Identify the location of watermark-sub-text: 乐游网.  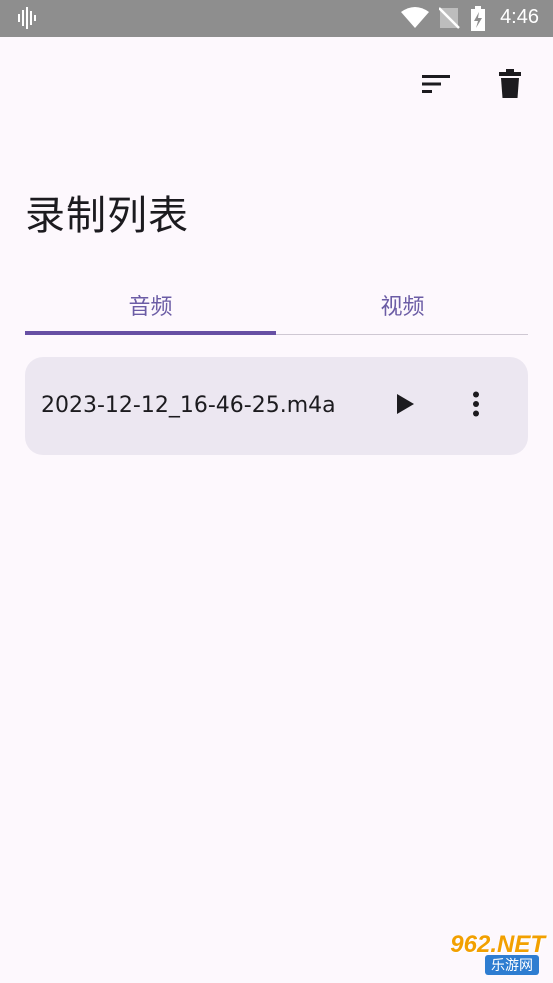
(512, 965).